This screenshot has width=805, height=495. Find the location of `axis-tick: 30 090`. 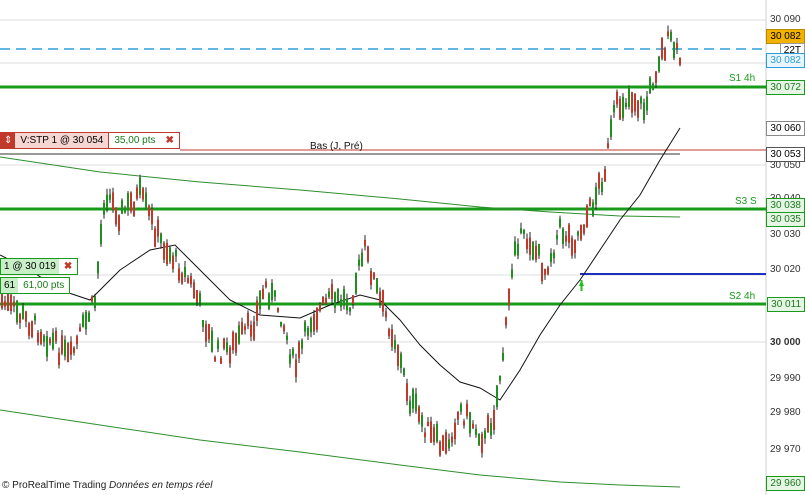

axis-tick: 30 090 is located at coordinates (785, 19).